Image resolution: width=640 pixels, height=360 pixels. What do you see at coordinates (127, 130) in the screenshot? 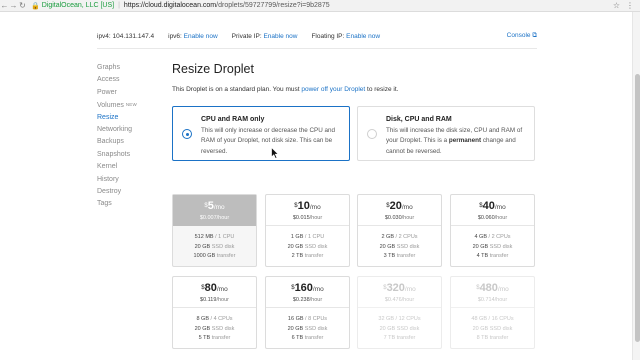
I see `sidebar-item-networking: Networking` at bounding box center [127, 130].